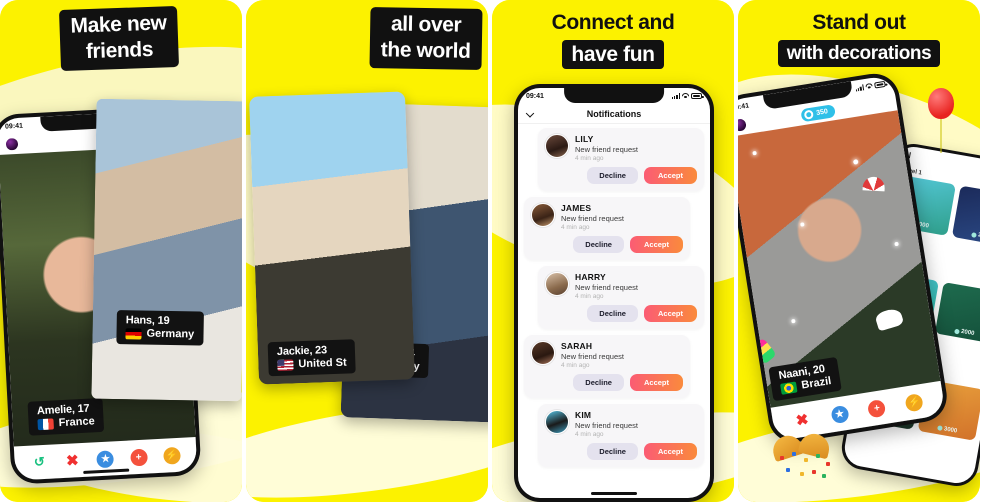  I want to click on balloon-decoration-icon, so click(941, 103).